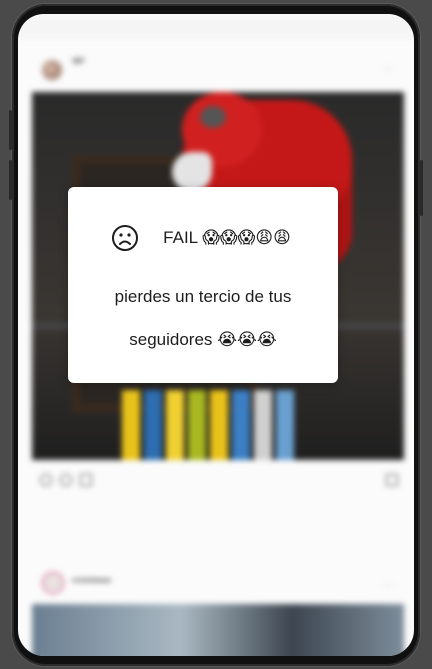 The height and width of the screenshot is (669, 432). I want to click on dialog-headline: FAIL 😱😱😱😩😩, so click(227, 237).